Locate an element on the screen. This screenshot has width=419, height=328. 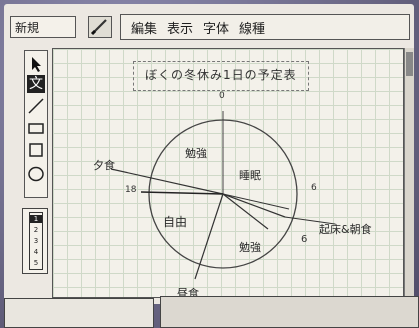
ellipse-tool is located at coordinates (36, 174).